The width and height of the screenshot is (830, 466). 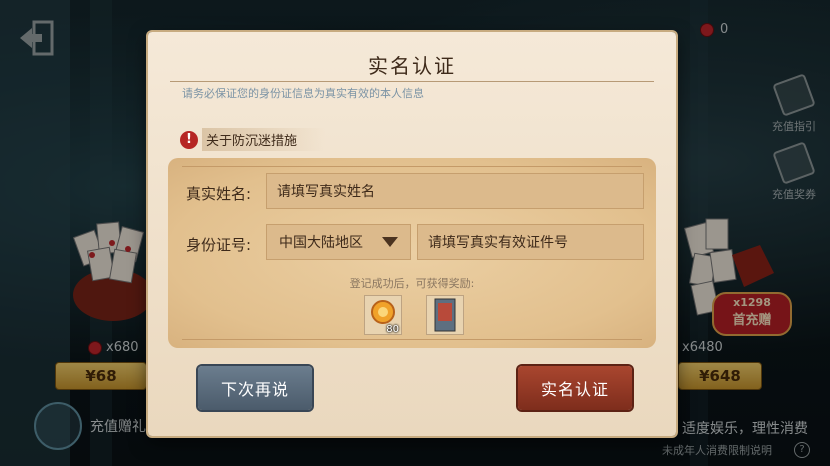 What do you see at coordinates (326, 192) in the screenshot?
I see `name-placeholder: 请填写真实姓名` at bounding box center [326, 192].